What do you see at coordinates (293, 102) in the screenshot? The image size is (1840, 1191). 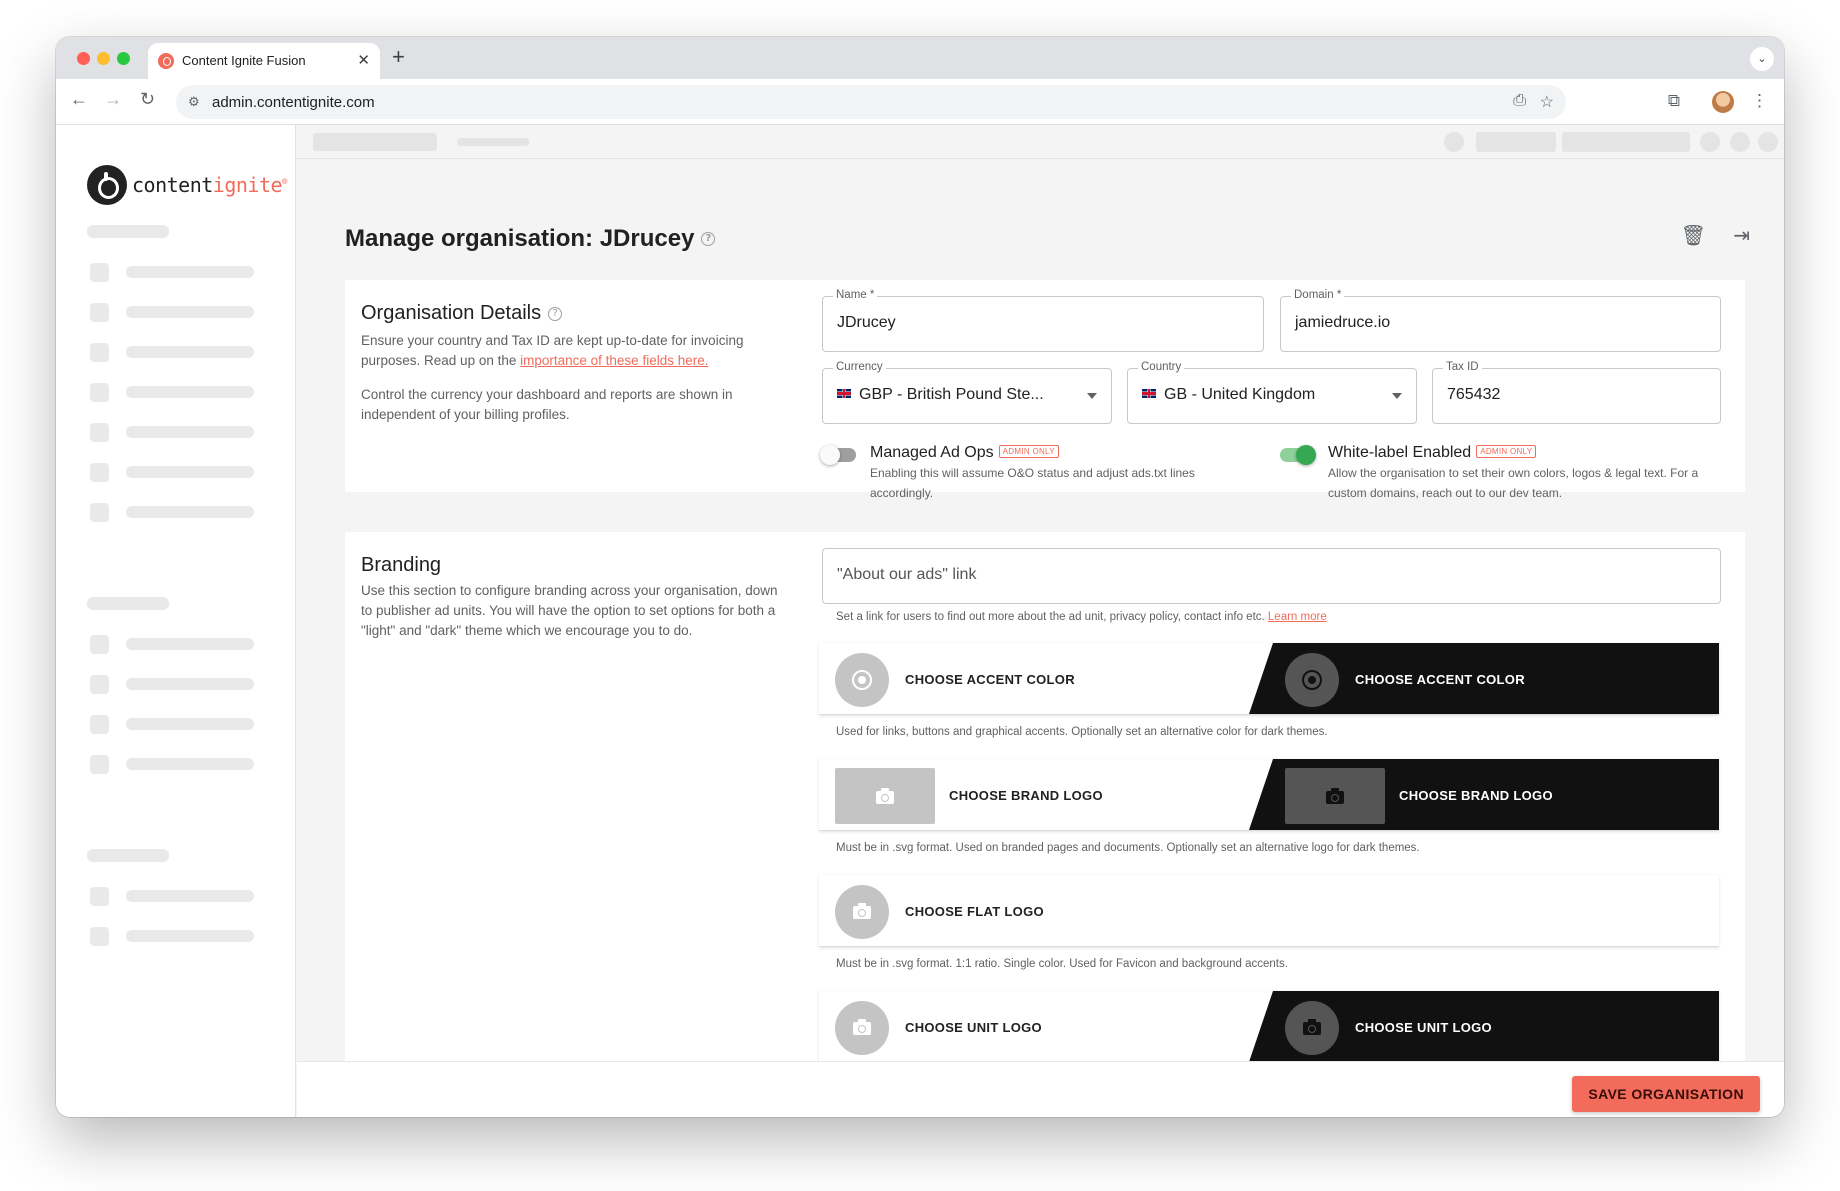 I see `url-text: admin.contentignite.com` at bounding box center [293, 102].